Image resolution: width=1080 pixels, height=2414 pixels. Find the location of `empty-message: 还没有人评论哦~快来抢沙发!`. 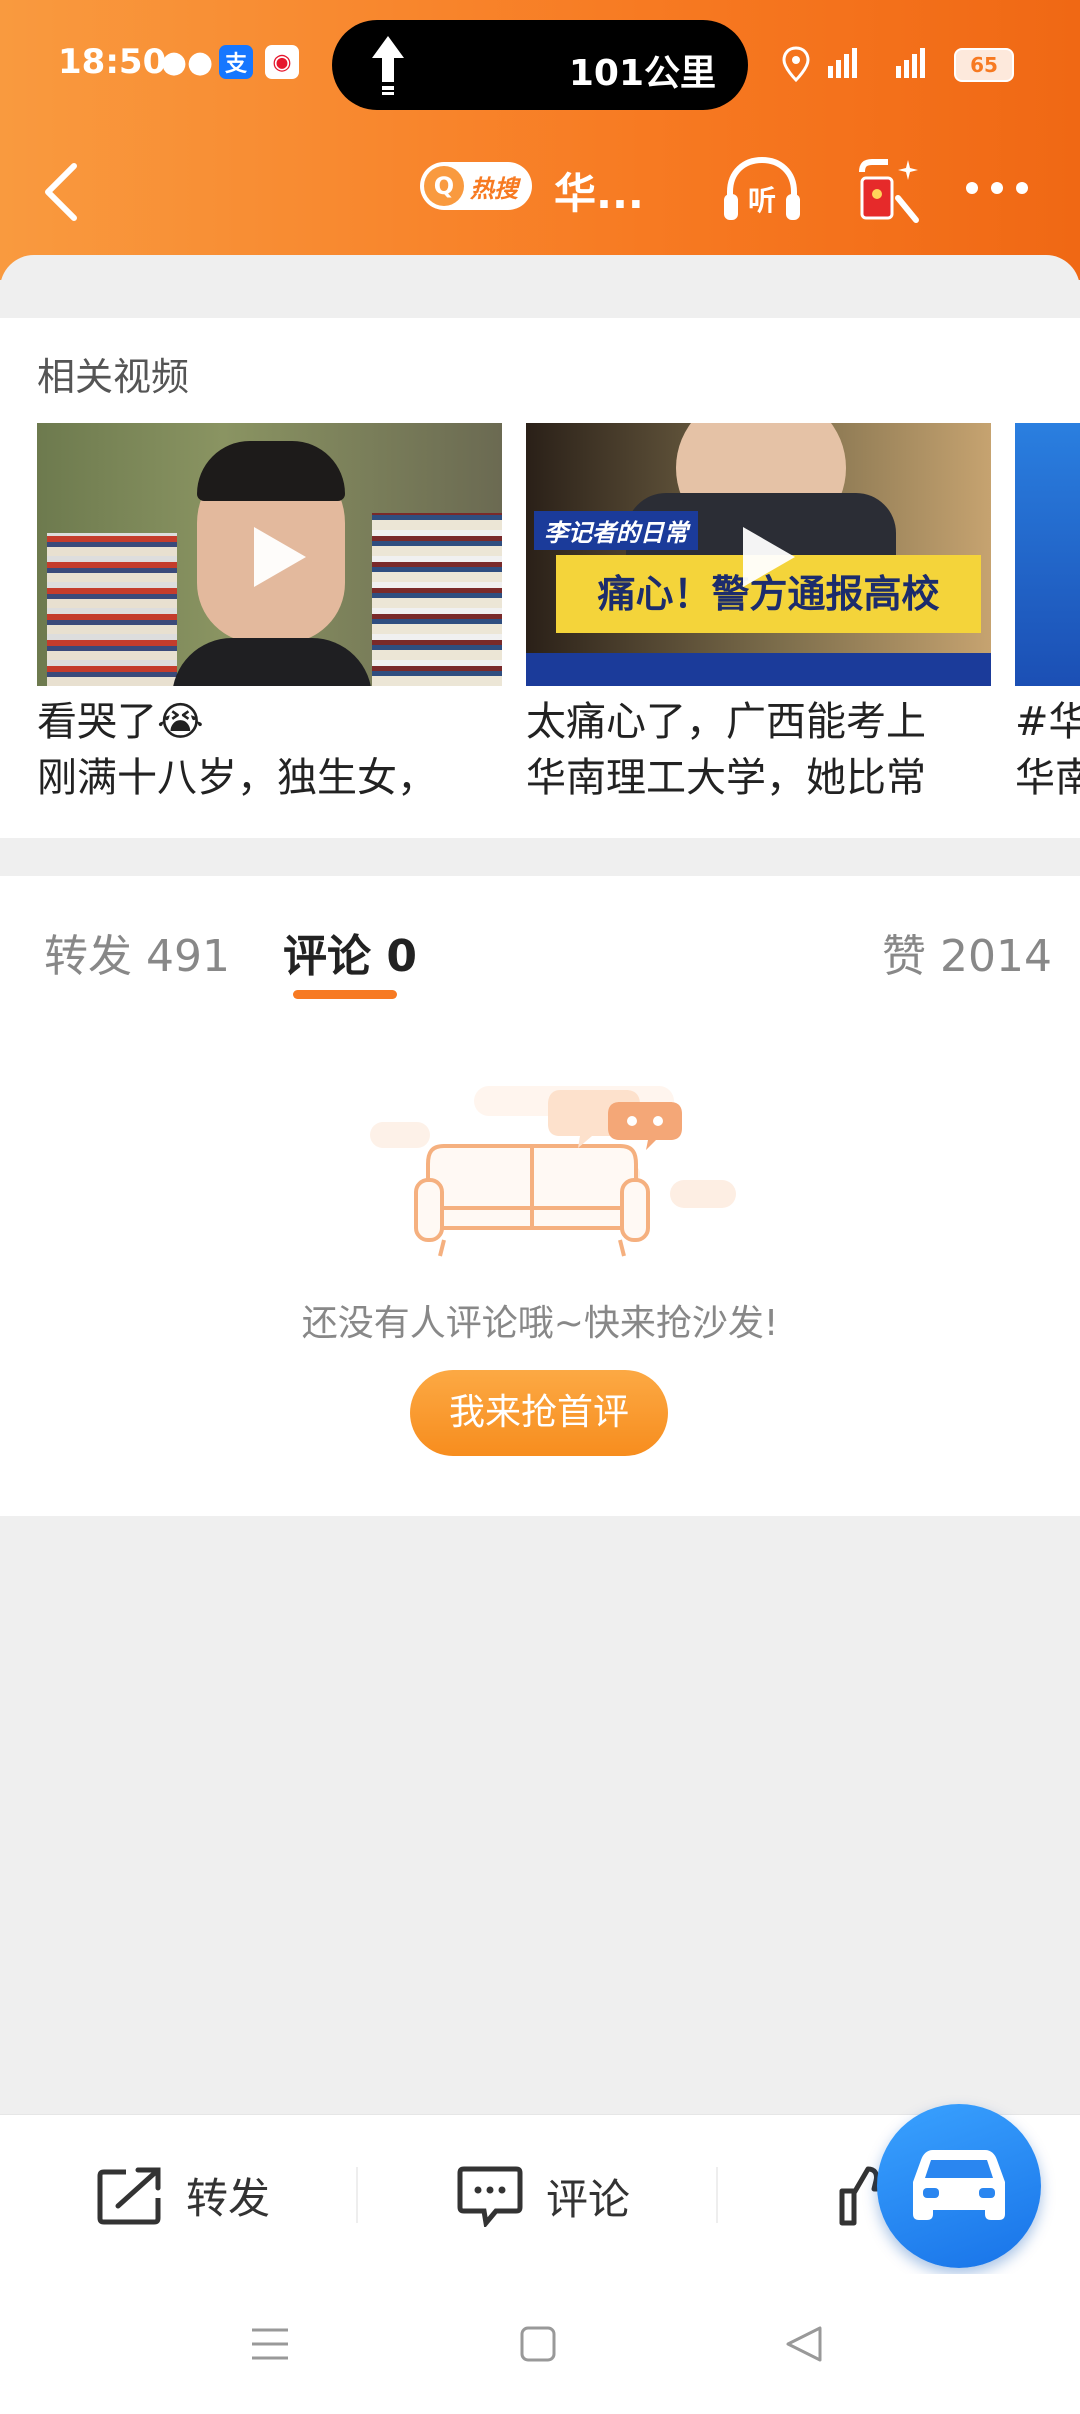

empty-message: 还没有人评论哦~快来抢沙发! is located at coordinates (540, 1323).